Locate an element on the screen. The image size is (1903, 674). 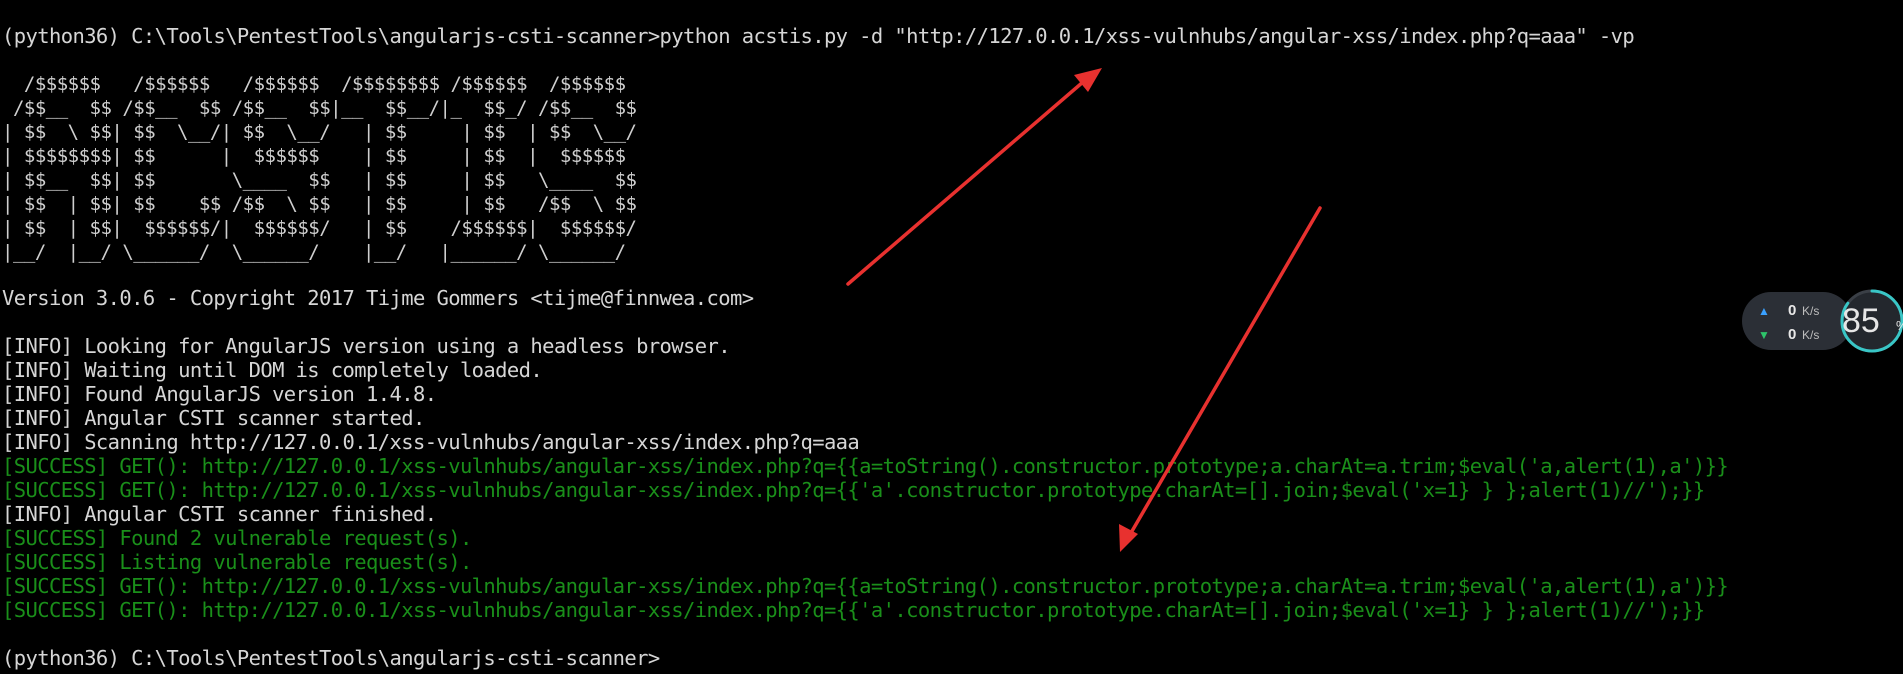
upload-speed: ▲ 0 K/s is located at coordinates (1790, 311).